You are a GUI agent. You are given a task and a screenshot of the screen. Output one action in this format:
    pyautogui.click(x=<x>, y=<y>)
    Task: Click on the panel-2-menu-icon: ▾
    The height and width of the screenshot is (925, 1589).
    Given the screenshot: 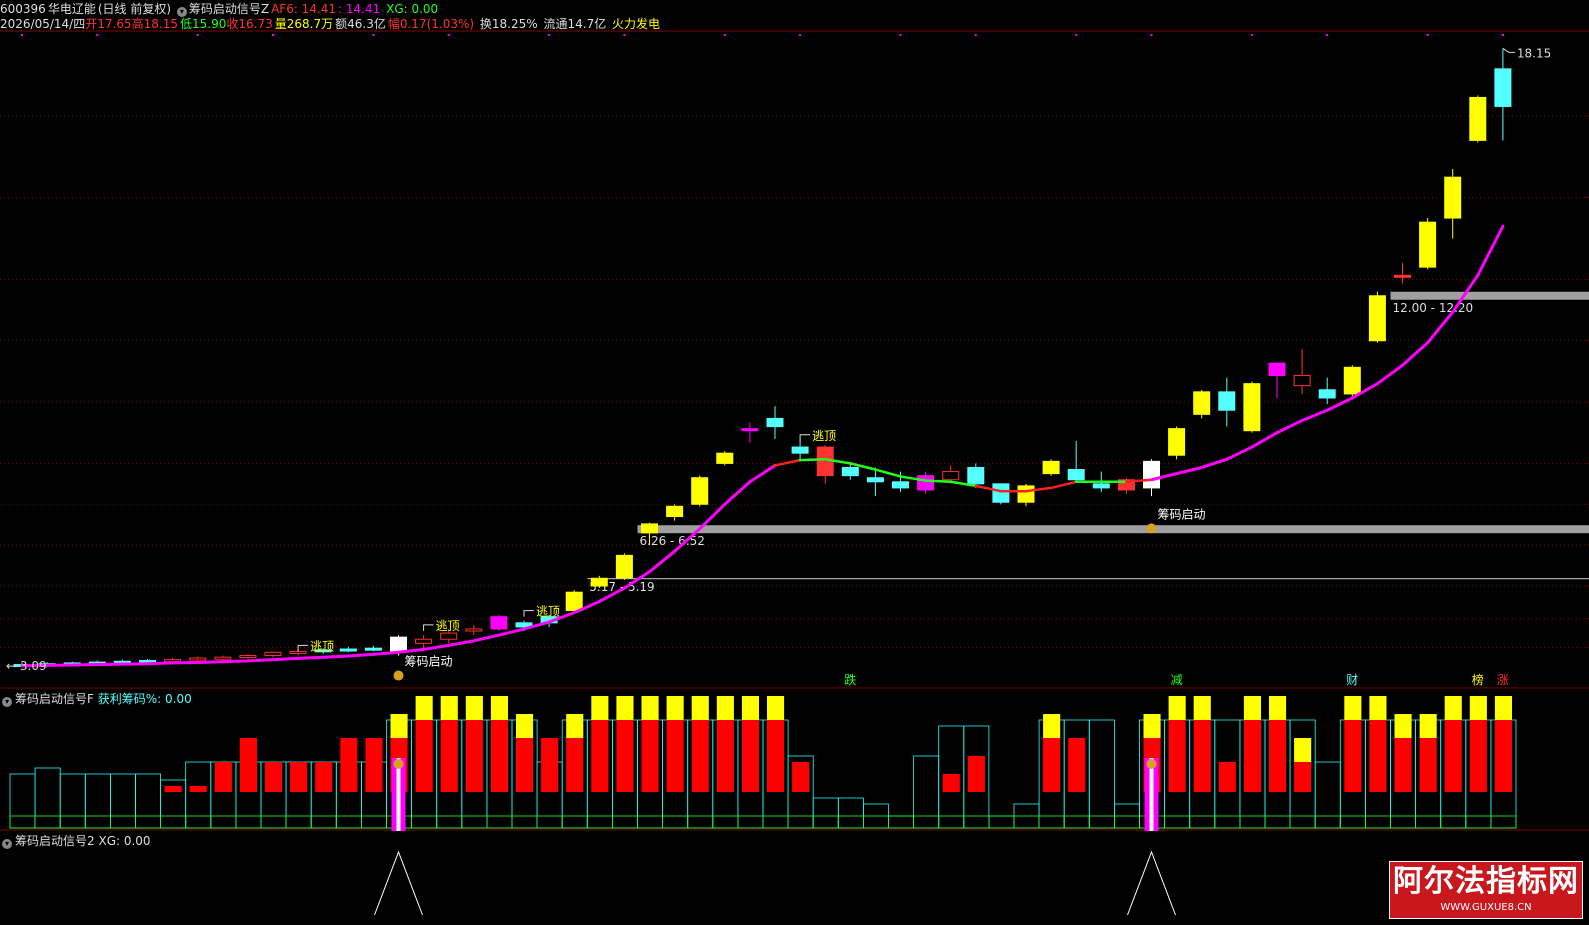 What is the action you would take?
    pyautogui.click(x=7, y=844)
    